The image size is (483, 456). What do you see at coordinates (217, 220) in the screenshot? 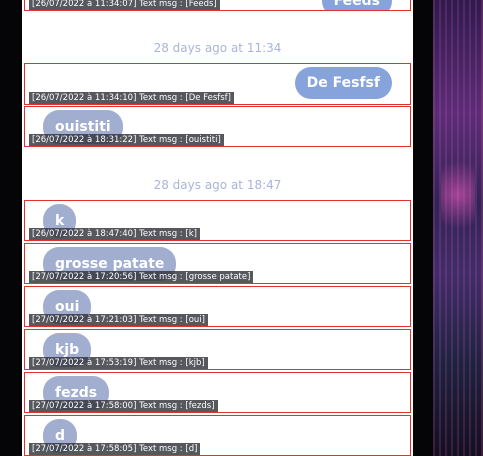
I see `message-row: k [26/07/2022 à 18:47:40] Text msg : [k]` at bounding box center [217, 220].